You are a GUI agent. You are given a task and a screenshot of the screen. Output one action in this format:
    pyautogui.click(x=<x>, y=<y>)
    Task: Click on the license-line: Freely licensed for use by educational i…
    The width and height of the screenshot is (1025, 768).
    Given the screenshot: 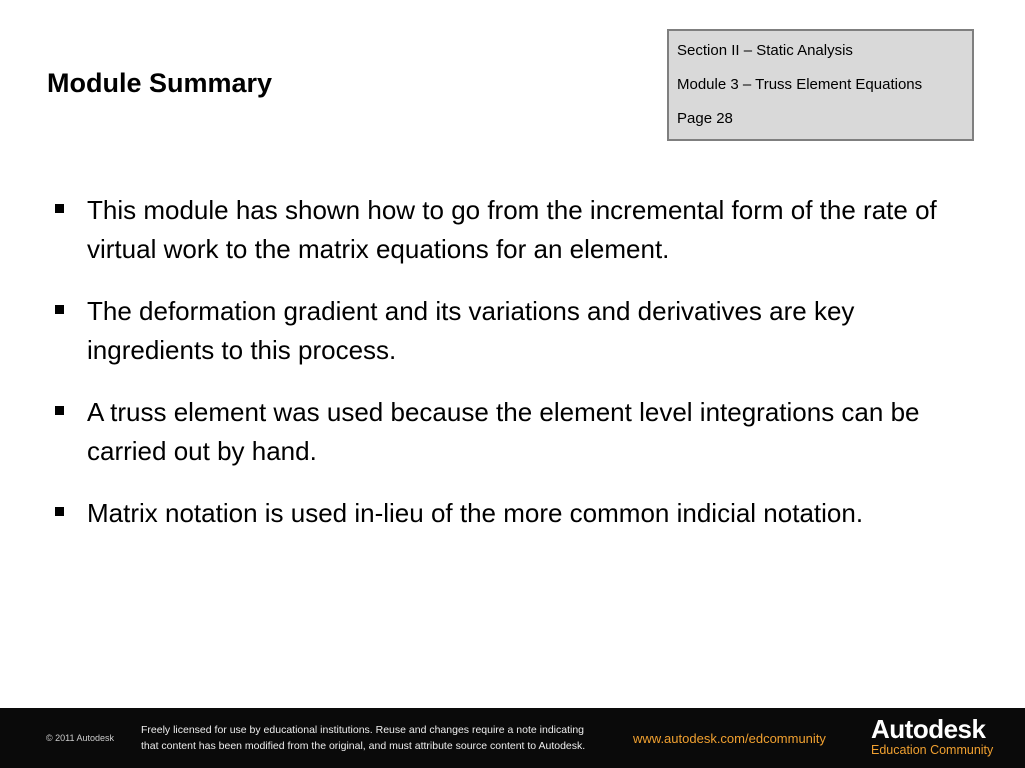 What is the action you would take?
    pyautogui.click(x=363, y=730)
    